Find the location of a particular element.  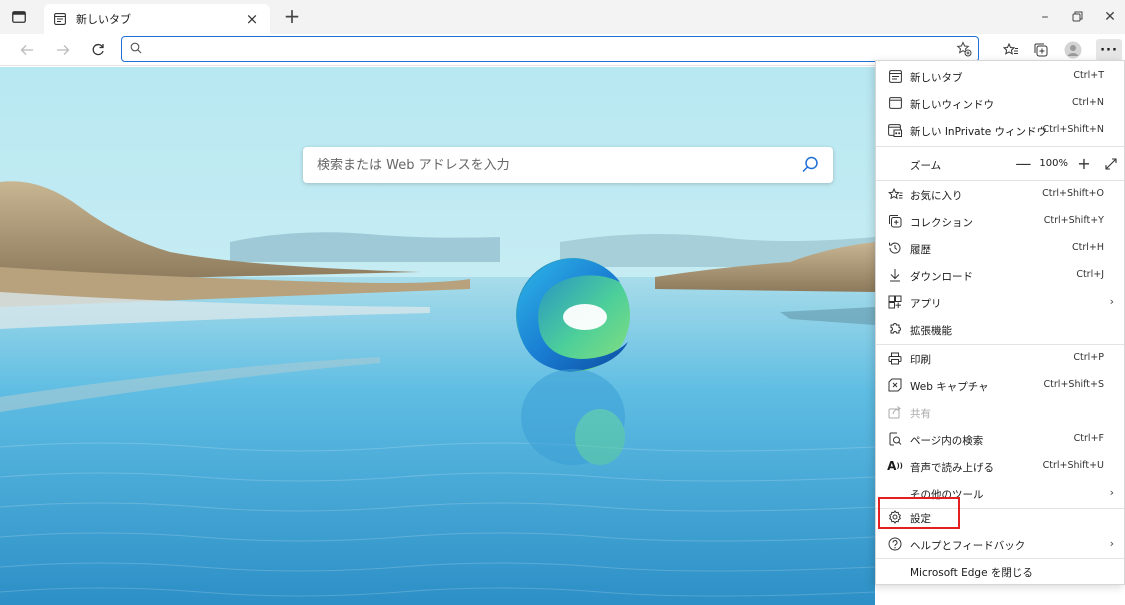

restore-button is located at coordinates (1077, 17).